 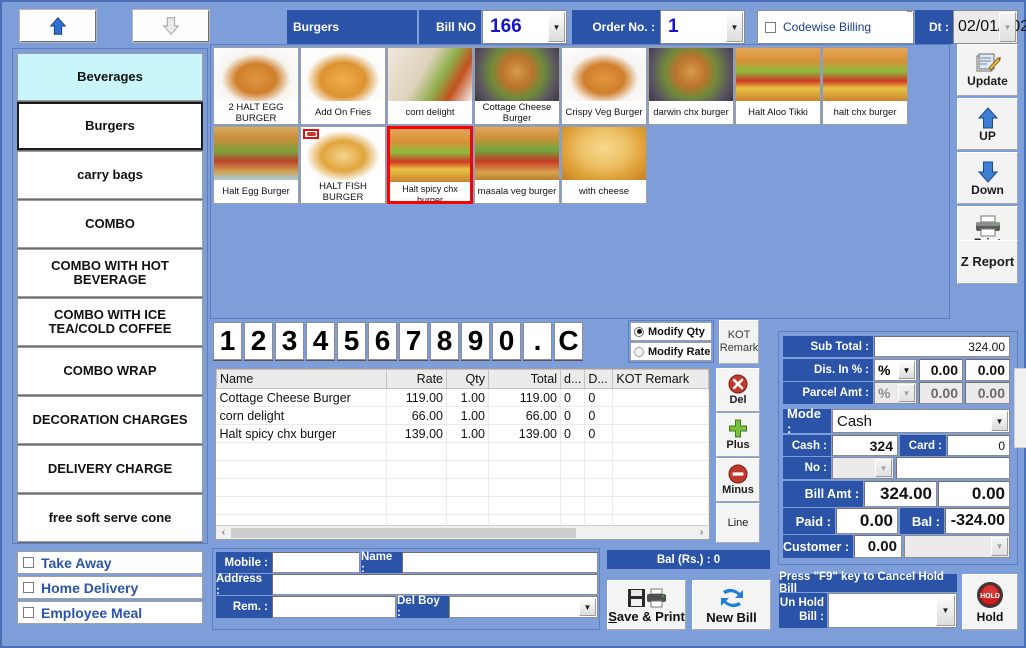 What do you see at coordinates (953, 468) in the screenshot?
I see `no-extra-input` at bounding box center [953, 468].